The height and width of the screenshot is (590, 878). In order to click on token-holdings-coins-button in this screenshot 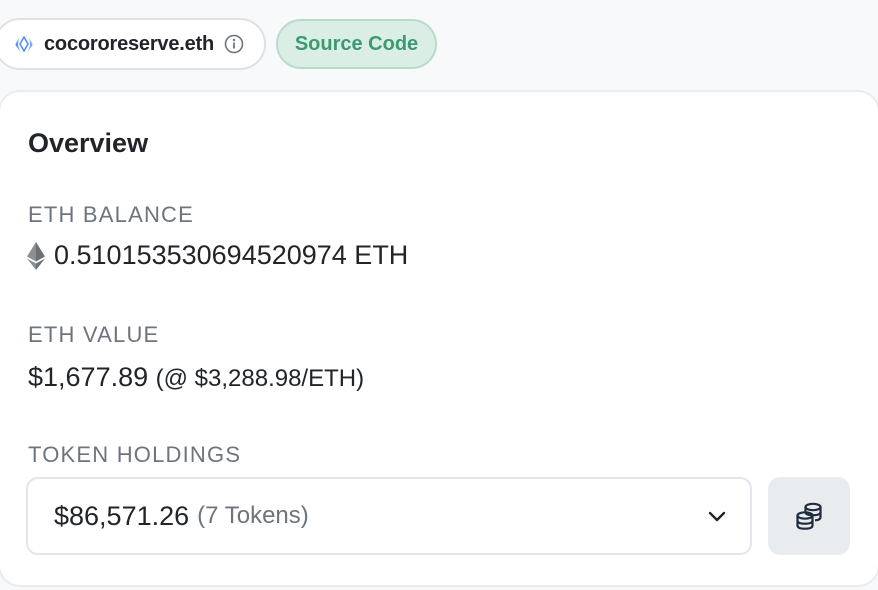, I will do `click(809, 516)`.